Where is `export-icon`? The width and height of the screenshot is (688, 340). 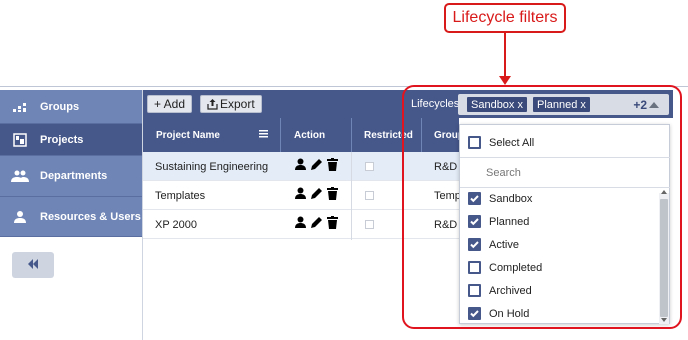 export-icon is located at coordinates (212, 104).